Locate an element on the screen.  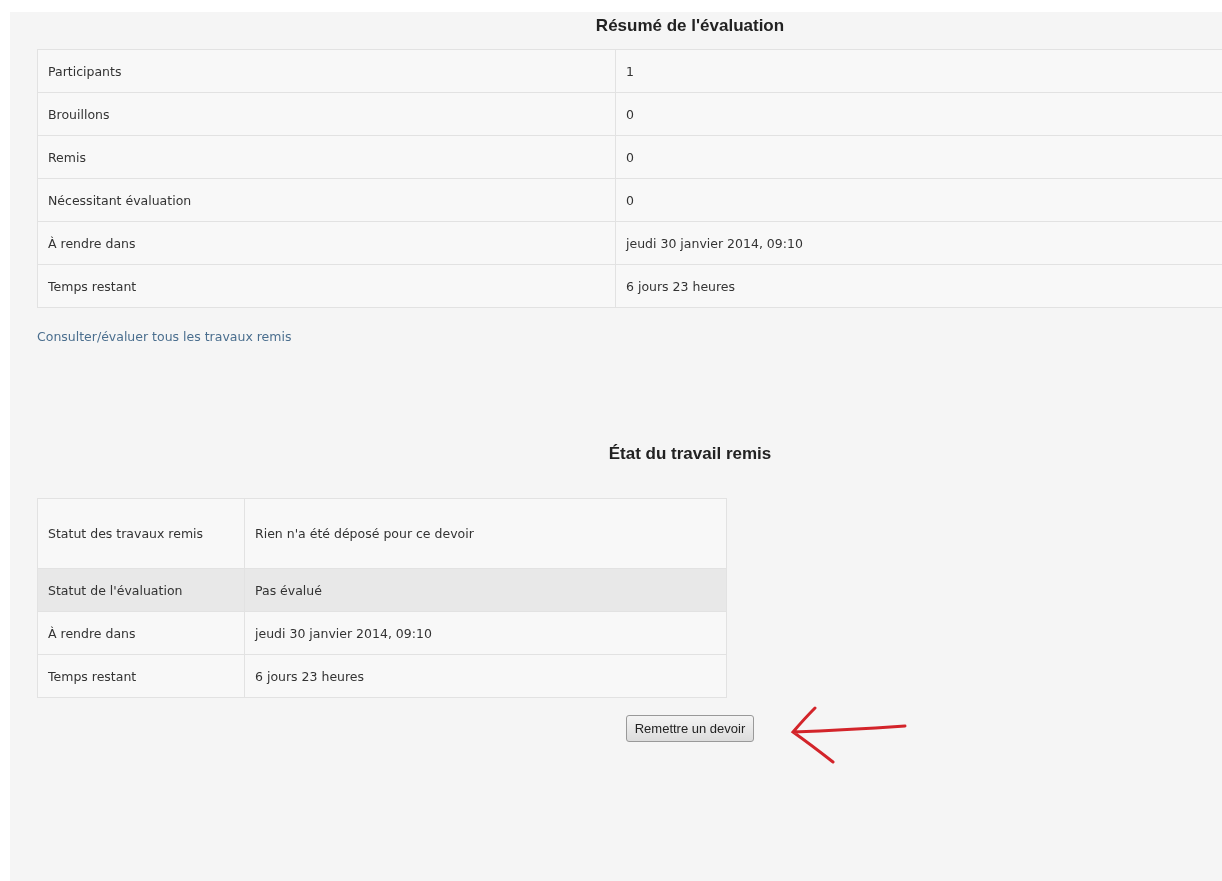
table-cell: Rien n'a été déposé pour ce devoir is located at coordinates (485, 533).